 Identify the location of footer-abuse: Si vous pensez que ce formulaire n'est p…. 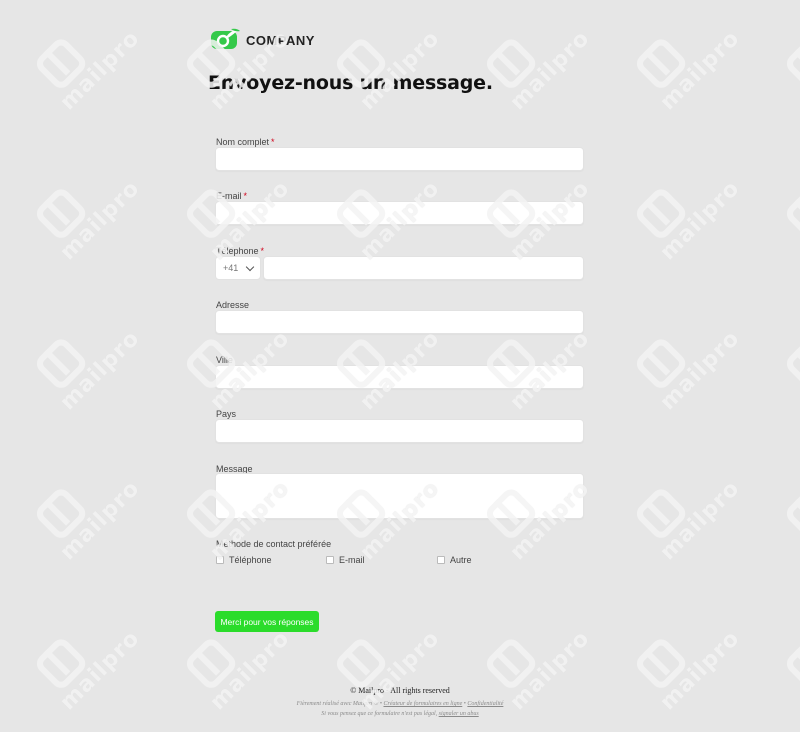
(400, 714).